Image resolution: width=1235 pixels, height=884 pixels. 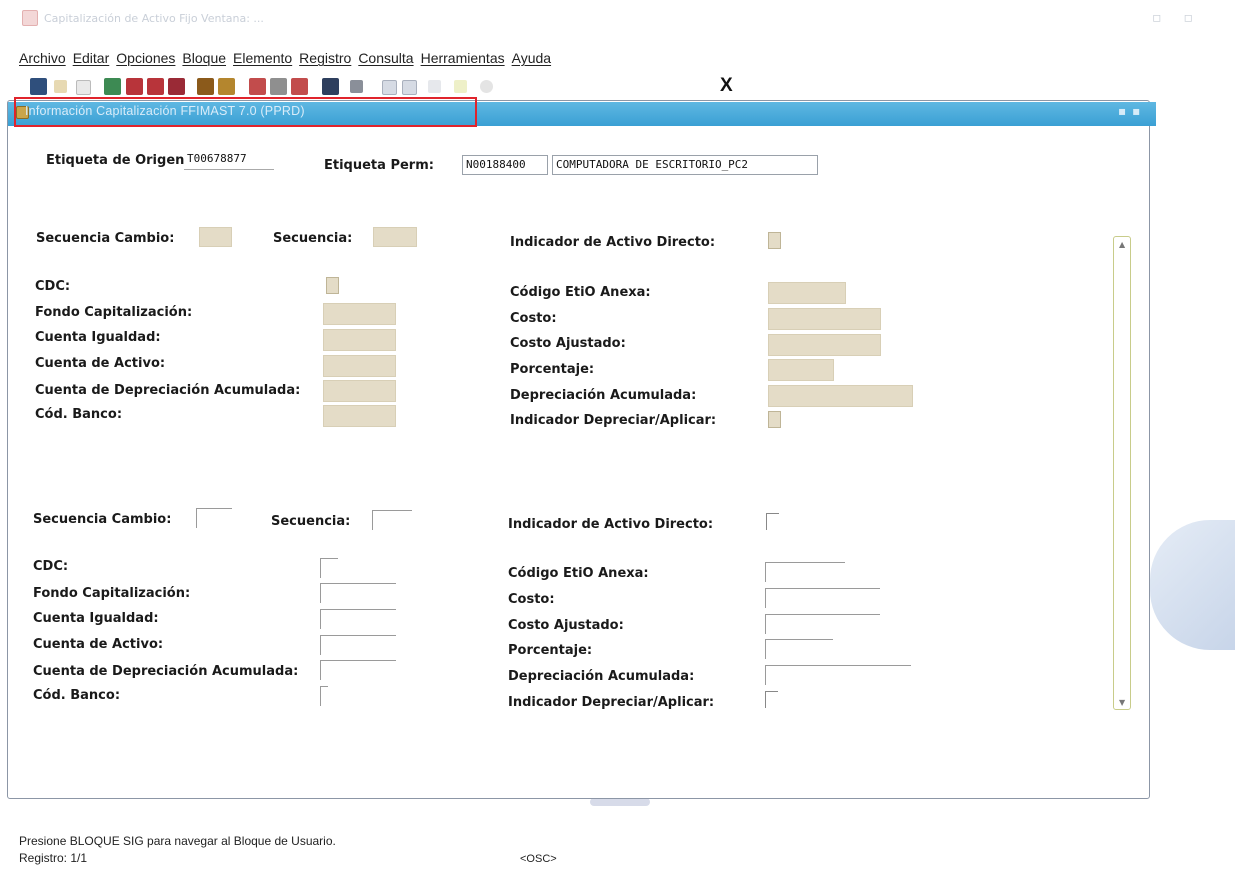 I want to click on cost-label-2: Costo:, so click(x=531, y=599).